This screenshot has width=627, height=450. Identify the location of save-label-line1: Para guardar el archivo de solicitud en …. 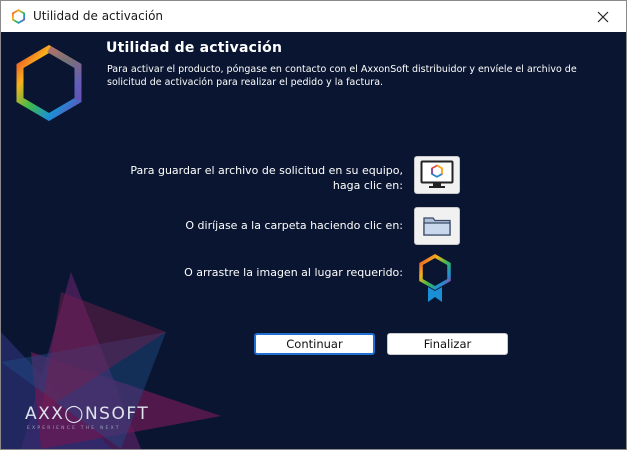
(266, 170).